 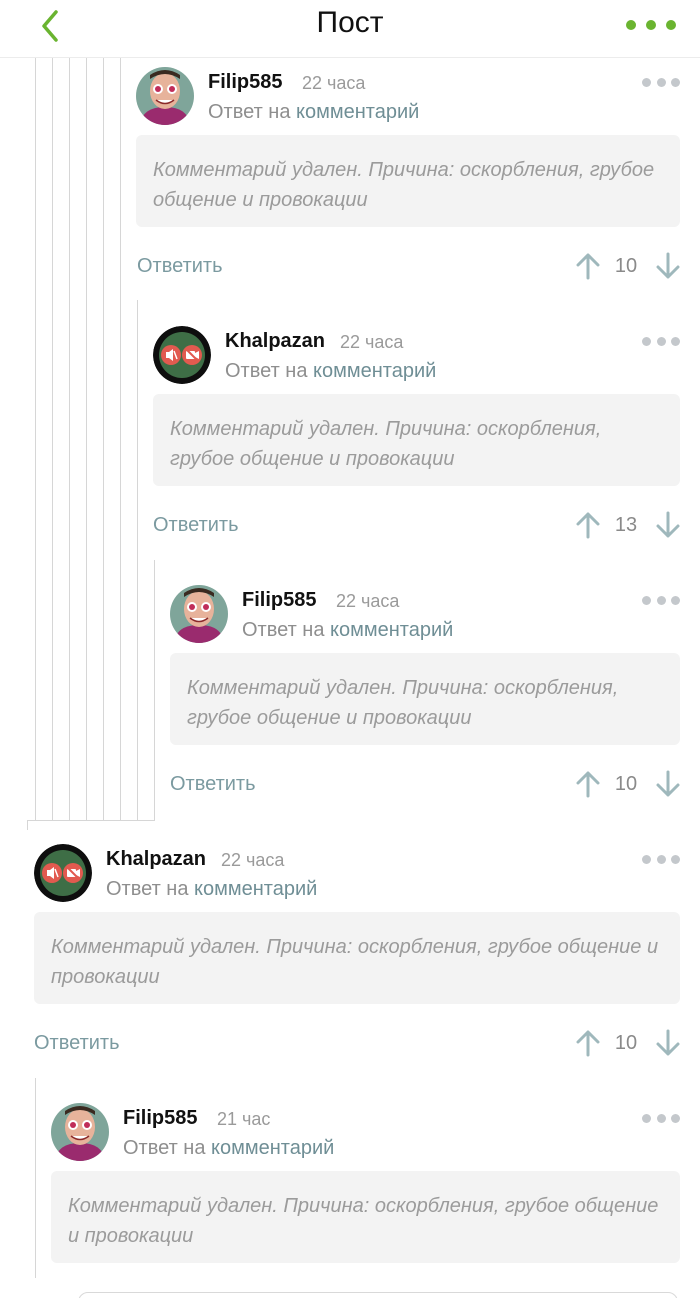 What do you see at coordinates (626, 525) in the screenshot?
I see `rating-count: 13` at bounding box center [626, 525].